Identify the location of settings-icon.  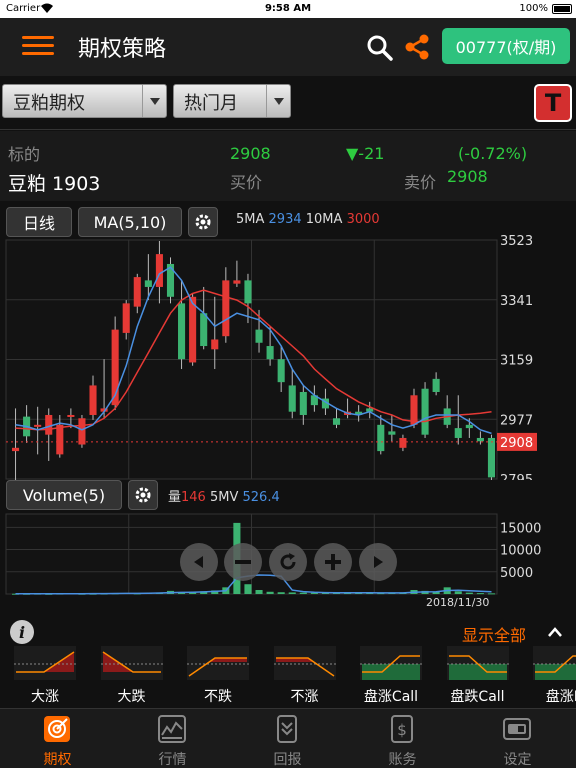
(517, 729).